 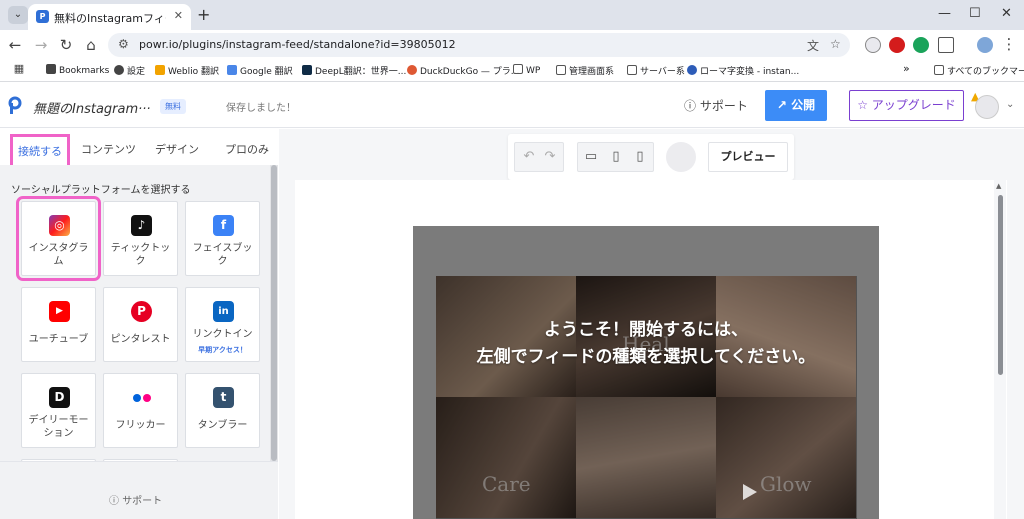 What do you see at coordinates (897, 45) in the screenshot?
I see `extension-red-icon` at bounding box center [897, 45].